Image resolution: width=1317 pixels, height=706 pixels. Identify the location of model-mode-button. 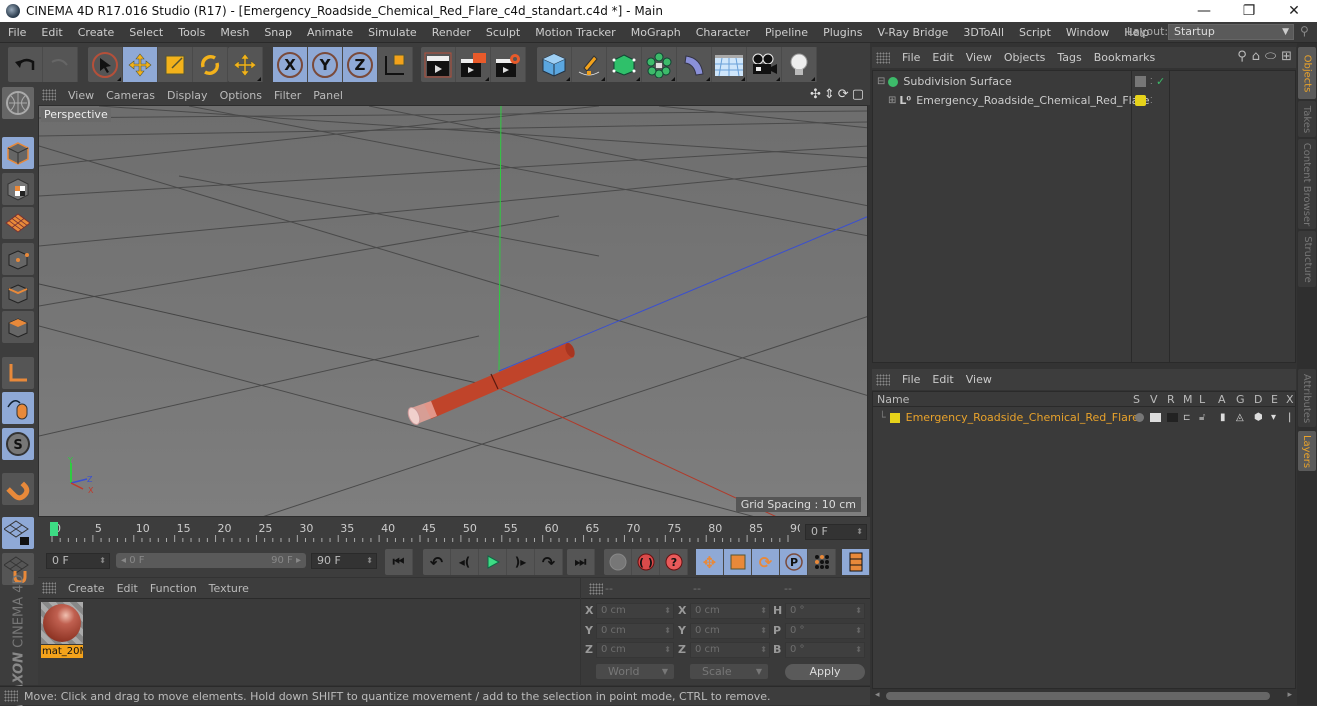
(18, 153).